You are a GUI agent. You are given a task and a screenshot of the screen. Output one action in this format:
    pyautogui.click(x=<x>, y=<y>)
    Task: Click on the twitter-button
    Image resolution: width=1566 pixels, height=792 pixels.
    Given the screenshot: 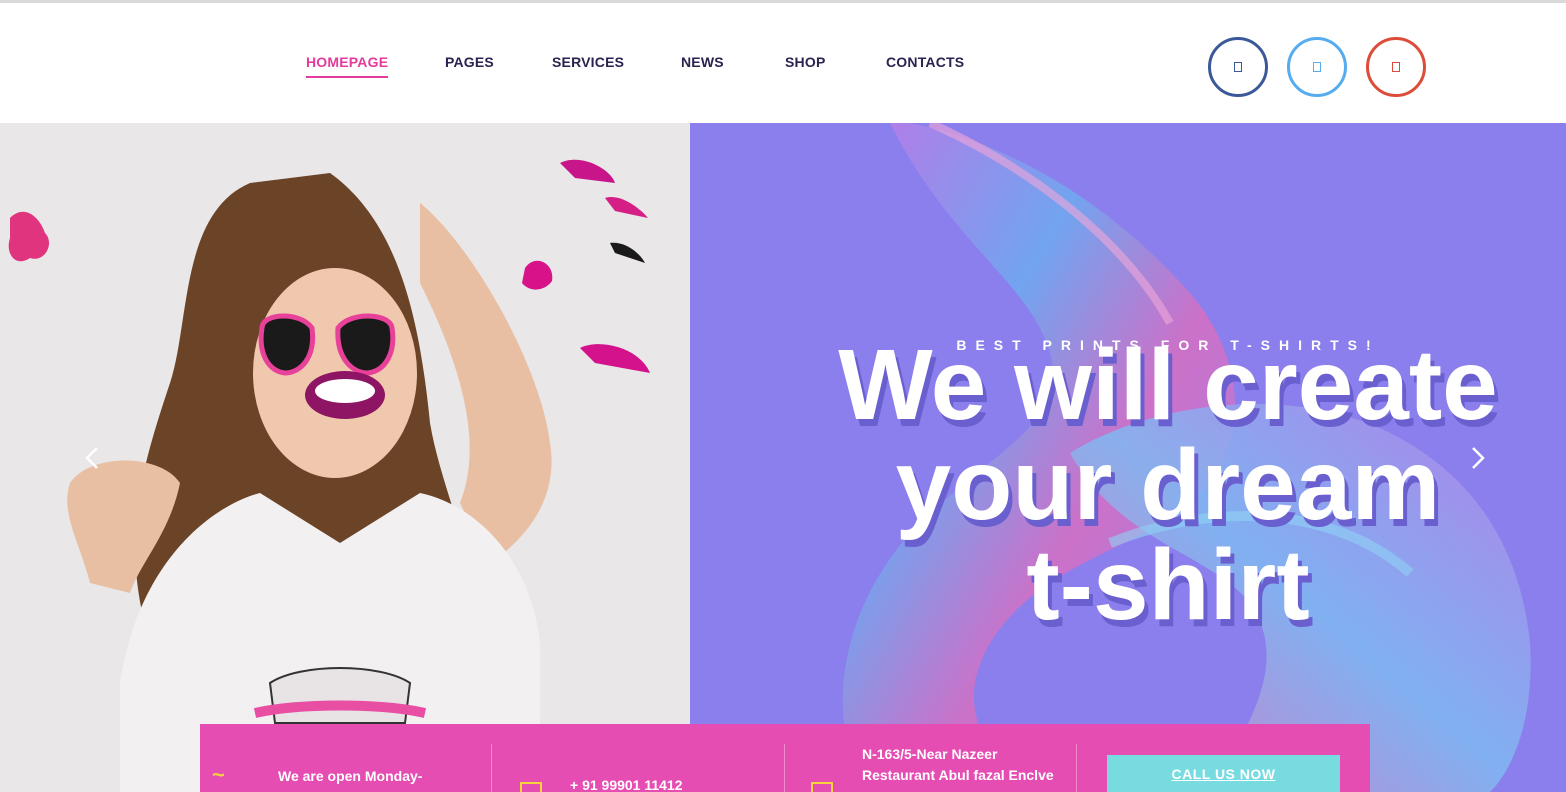 What is the action you would take?
    pyautogui.click(x=1317, y=67)
    